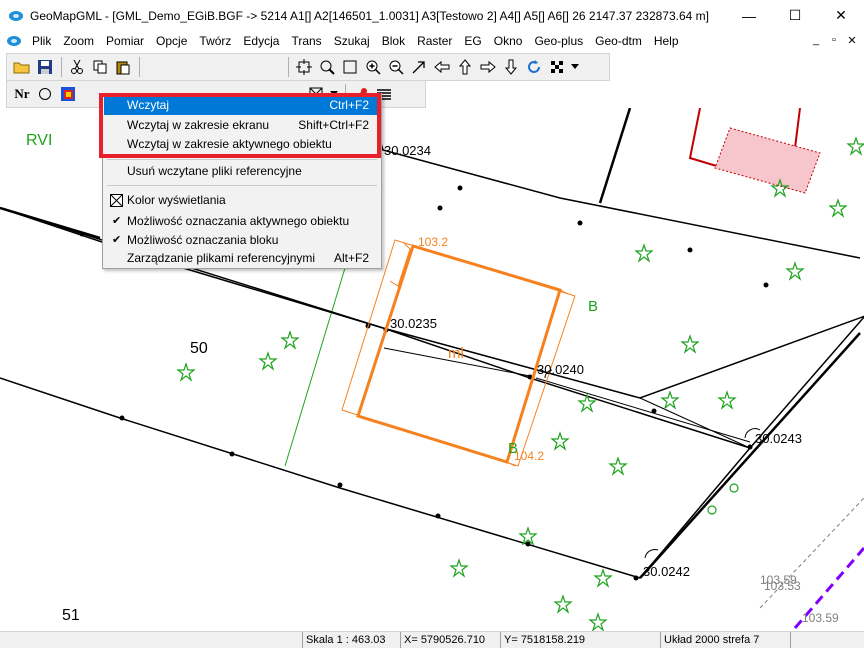  What do you see at coordinates (433, 242) in the screenshot?
I see `height-label: 103.2` at bounding box center [433, 242].